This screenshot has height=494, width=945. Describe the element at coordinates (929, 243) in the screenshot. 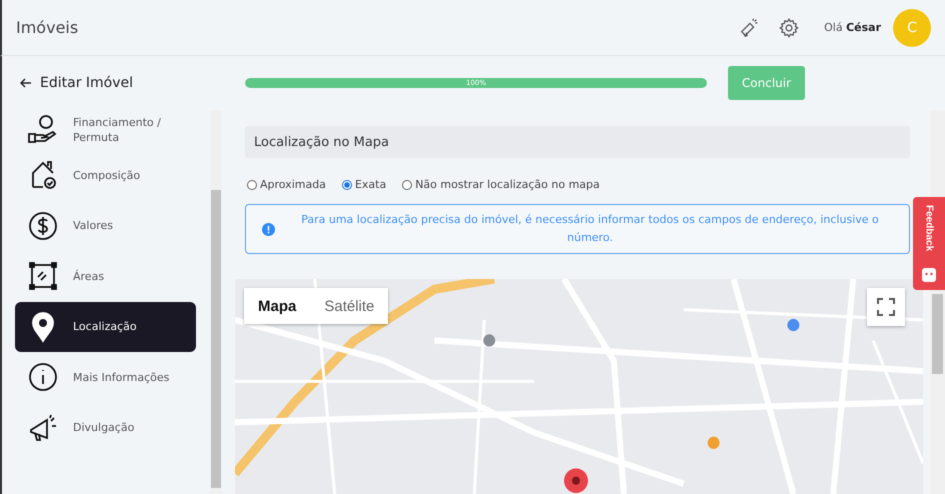

I see `feedback-tab: Feedback` at that location.